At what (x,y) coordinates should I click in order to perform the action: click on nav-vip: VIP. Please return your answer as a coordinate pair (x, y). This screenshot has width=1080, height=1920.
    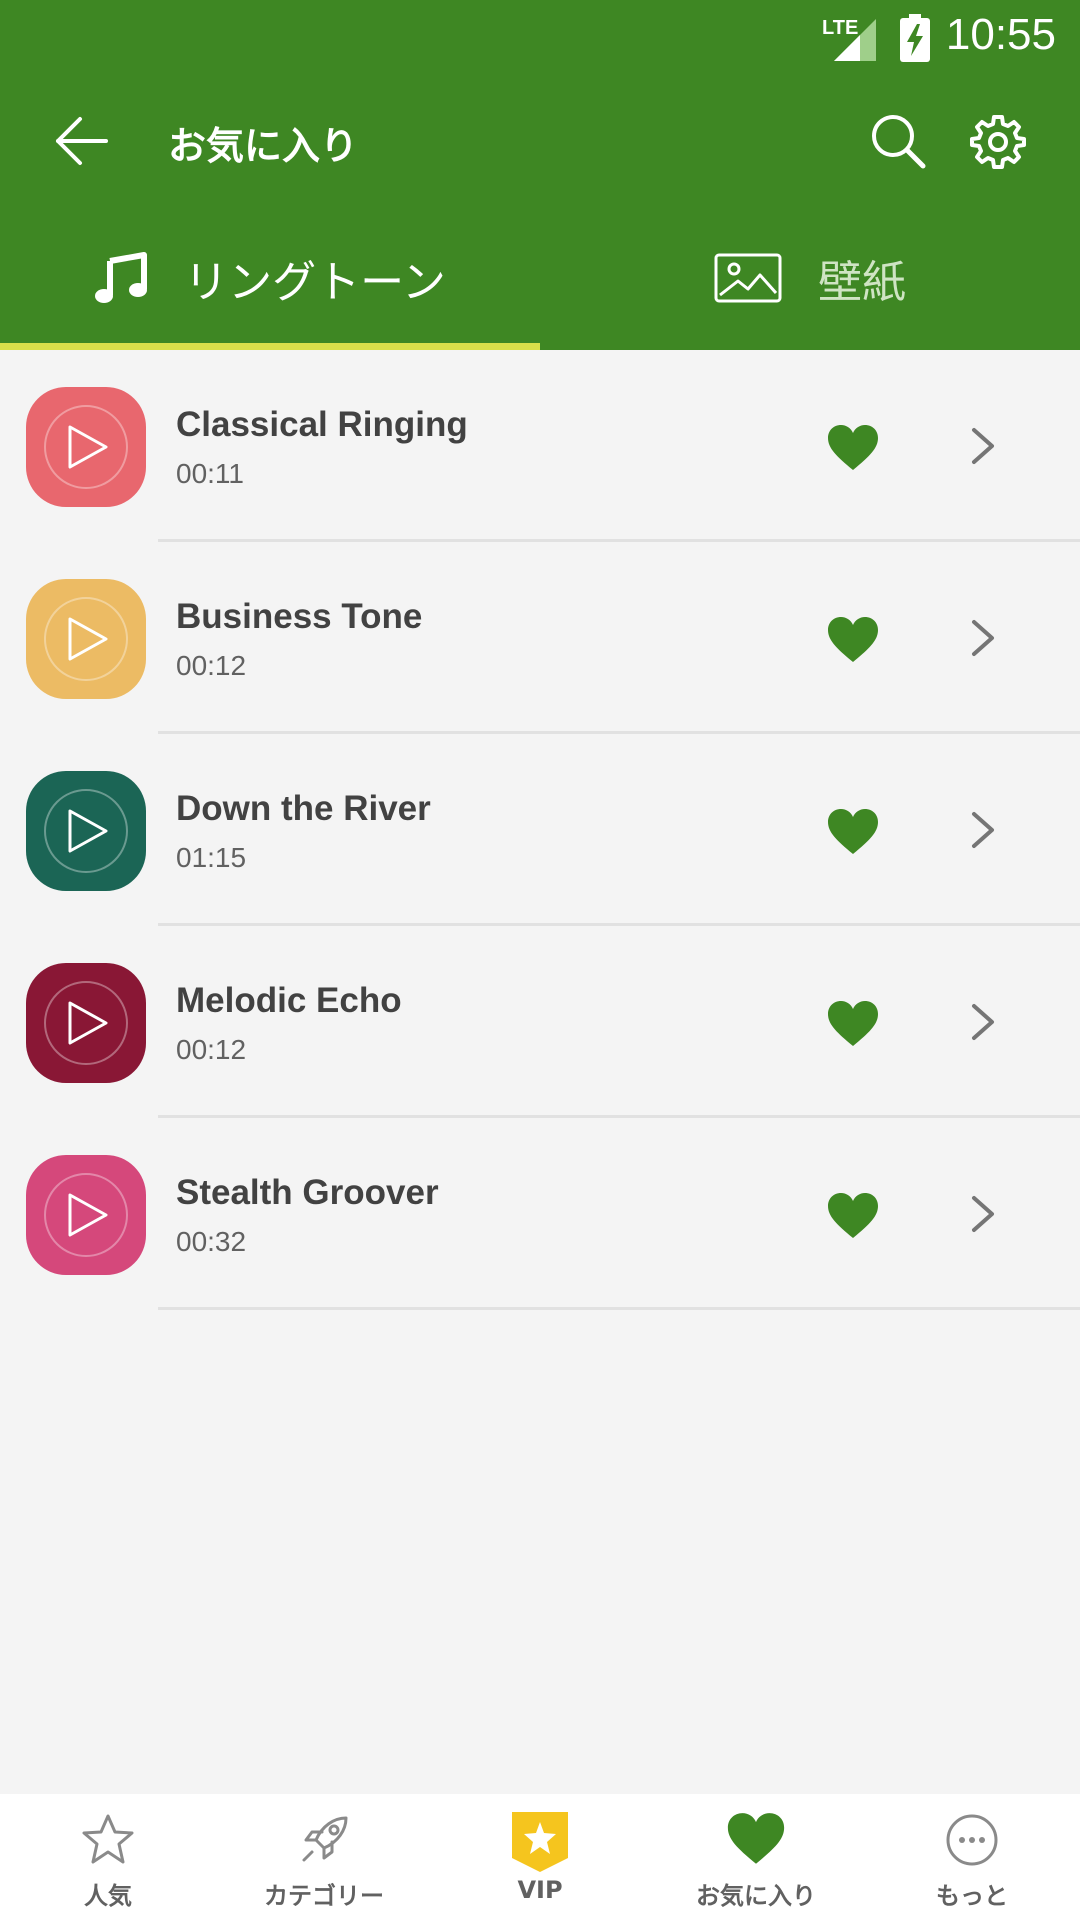
    Looking at the image, I should click on (540, 1857).